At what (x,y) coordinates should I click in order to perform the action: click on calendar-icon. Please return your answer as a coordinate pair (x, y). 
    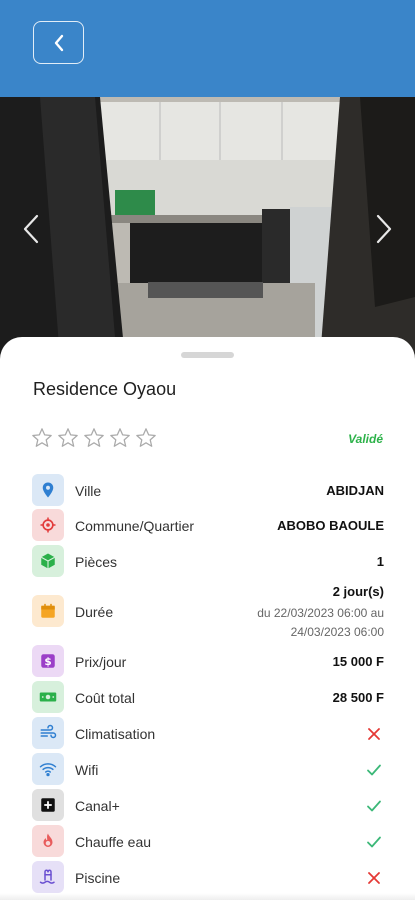
    Looking at the image, I should click on (48, 611).